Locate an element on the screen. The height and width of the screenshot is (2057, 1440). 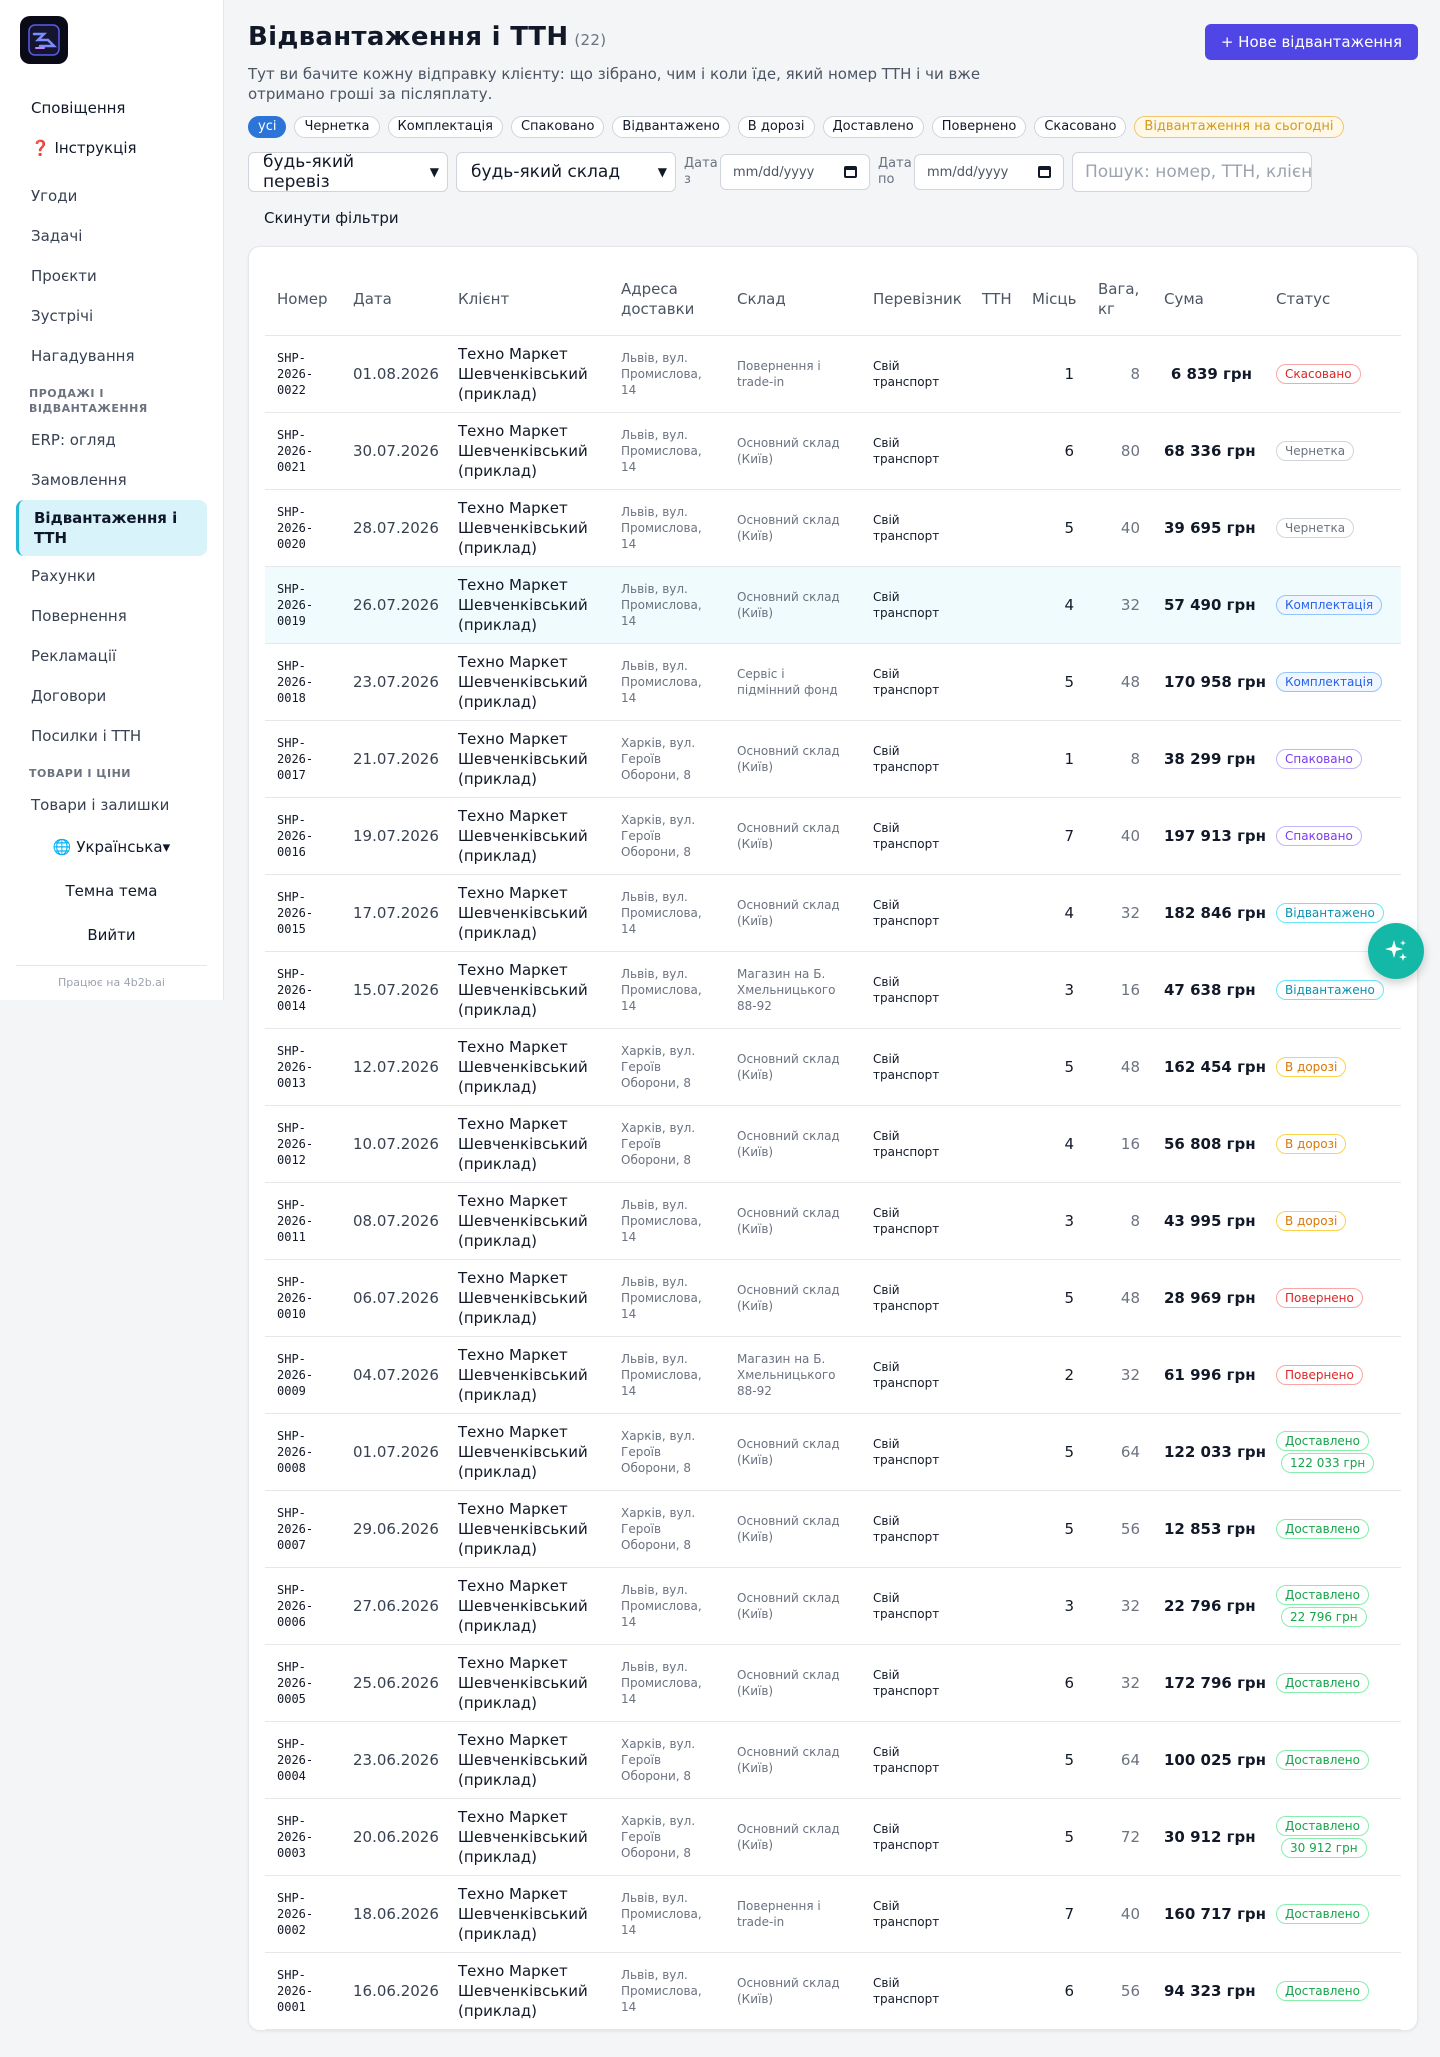
status-chip: Повернено is located at coordinates (979, 127).